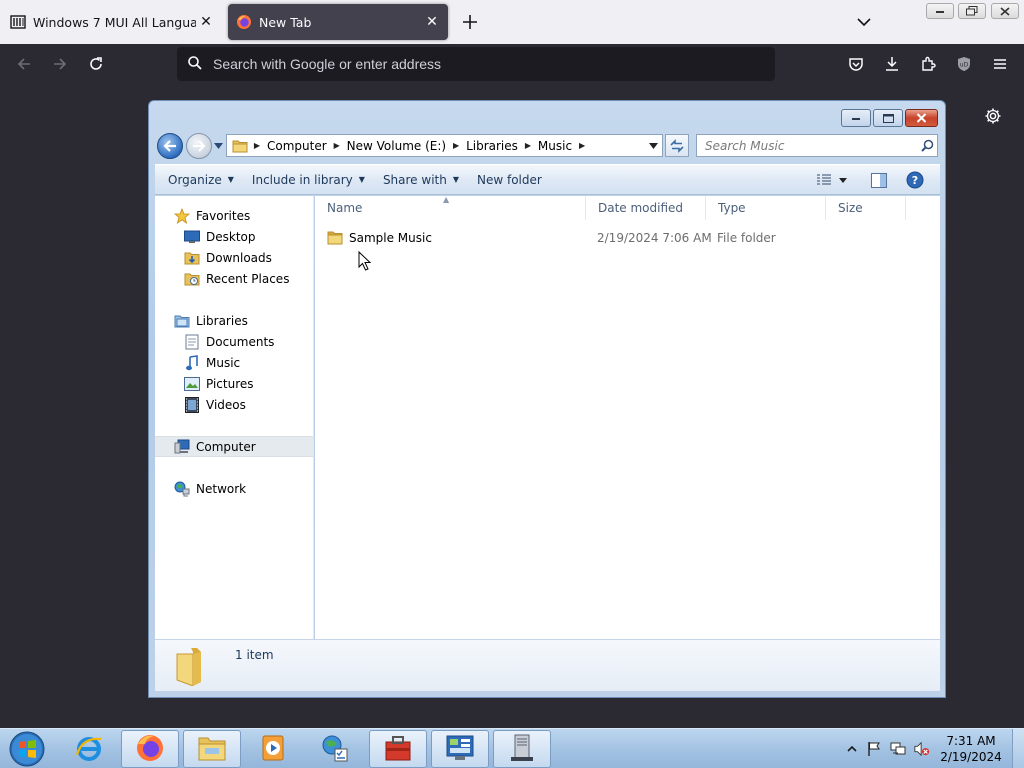 This screenshot has height=768, width=1024. Describe the element at coordinates (547, 665) in the screenshot. I see `details-pane: 1 item` at that location.